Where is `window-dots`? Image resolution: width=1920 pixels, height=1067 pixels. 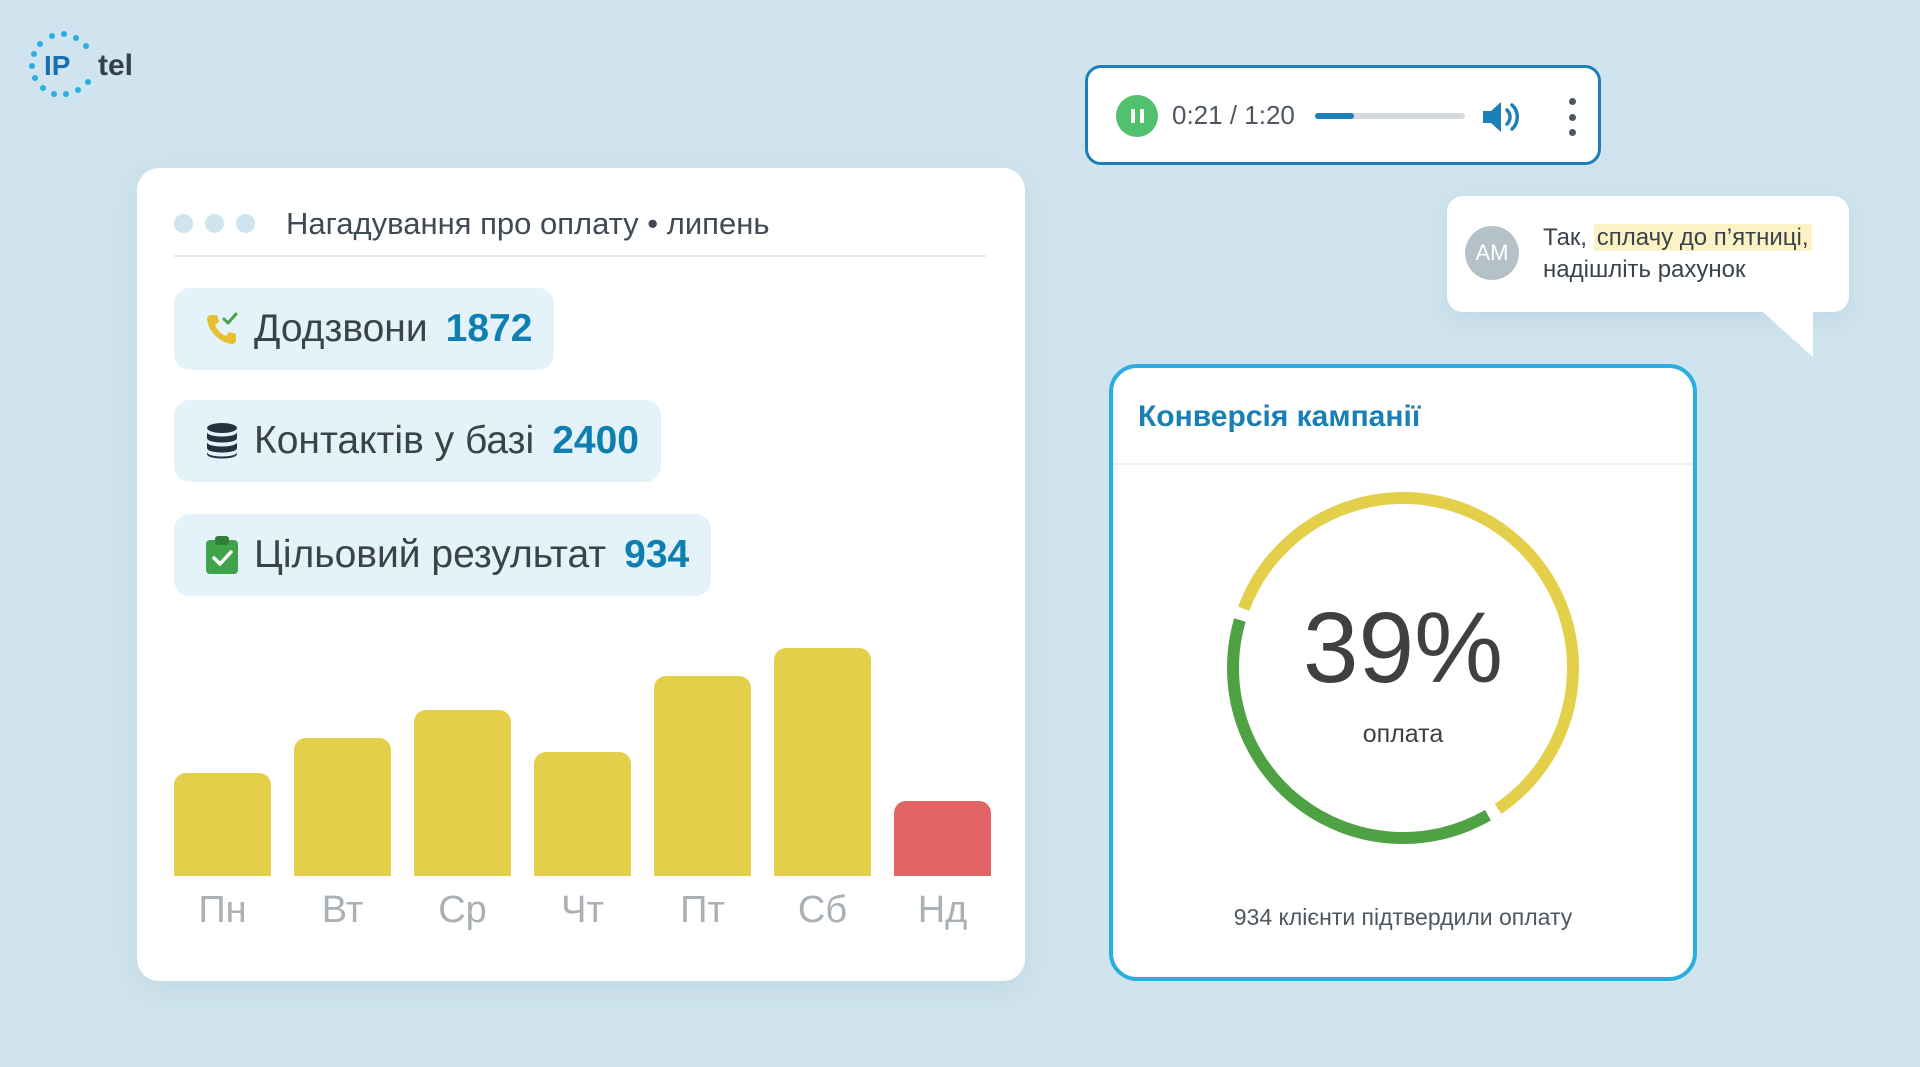
window-dots is located at coordinates (214, 223).